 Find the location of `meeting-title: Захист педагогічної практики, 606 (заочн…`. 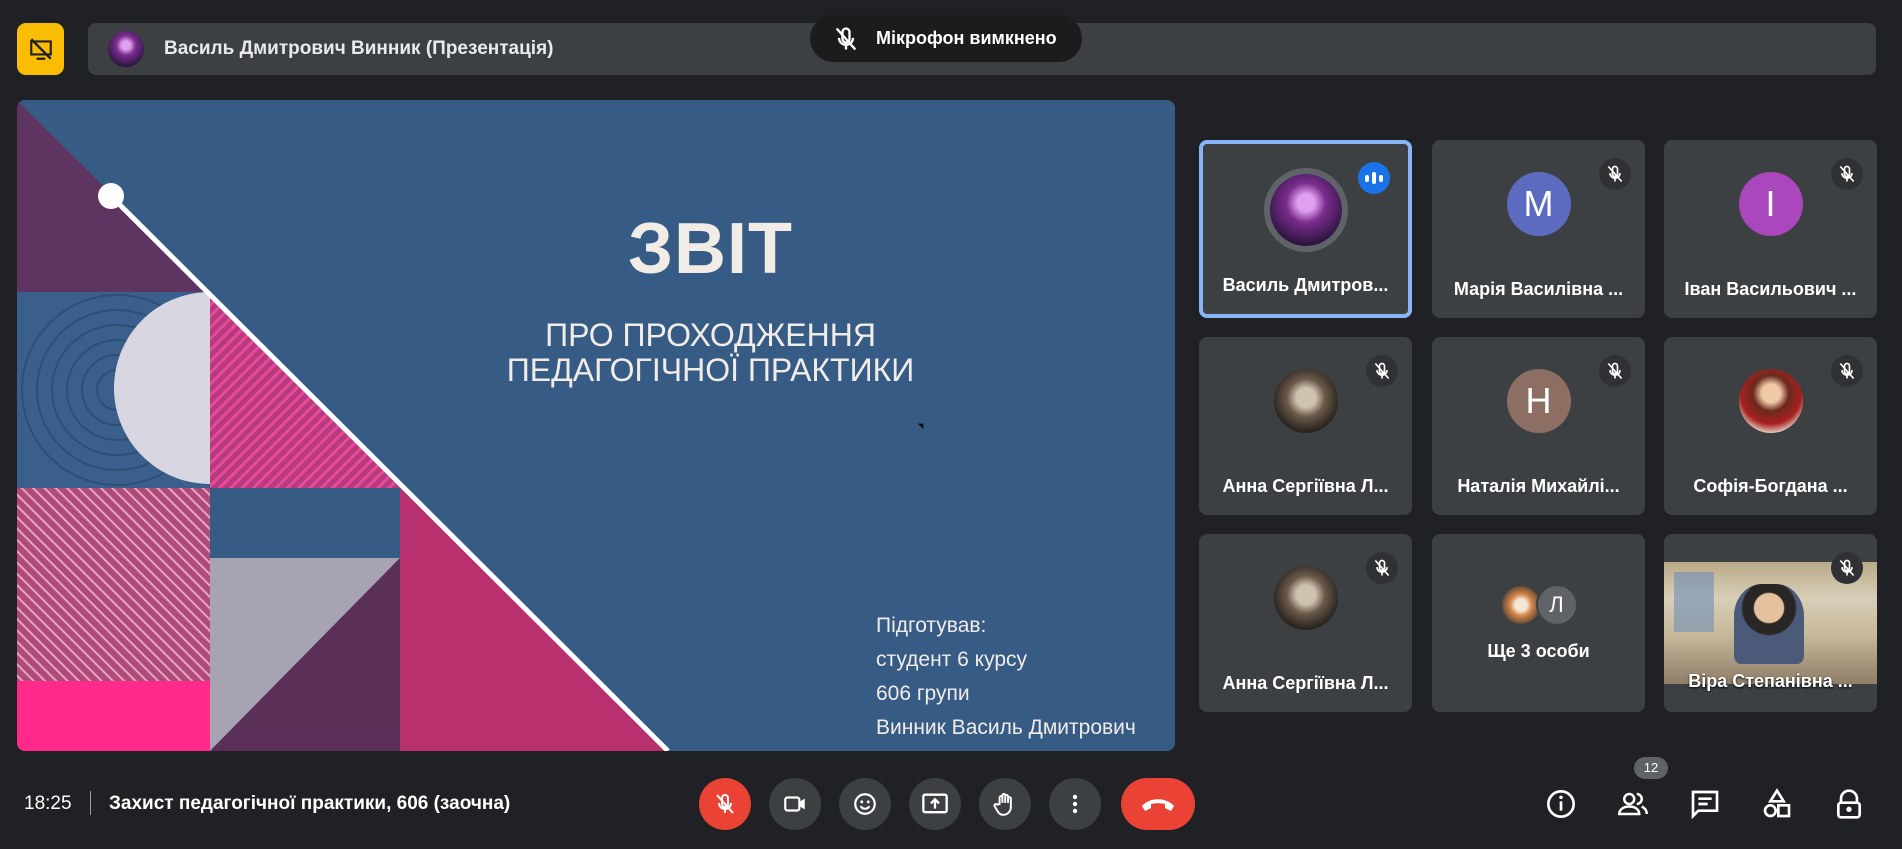

meeting-title: Захист педагогічної практики, 606 (заочн… is located at coordinates (310, 803).